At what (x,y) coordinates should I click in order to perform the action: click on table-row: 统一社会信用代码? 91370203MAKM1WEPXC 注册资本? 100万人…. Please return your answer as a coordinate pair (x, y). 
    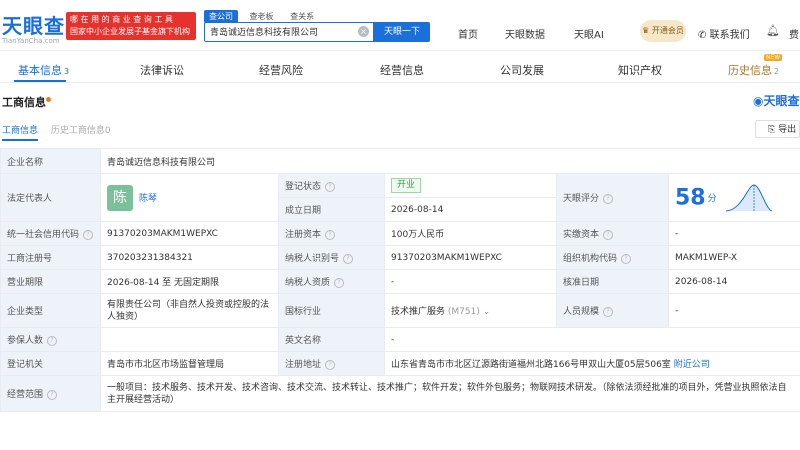
    Looking at the image, I should click on (400, 233).